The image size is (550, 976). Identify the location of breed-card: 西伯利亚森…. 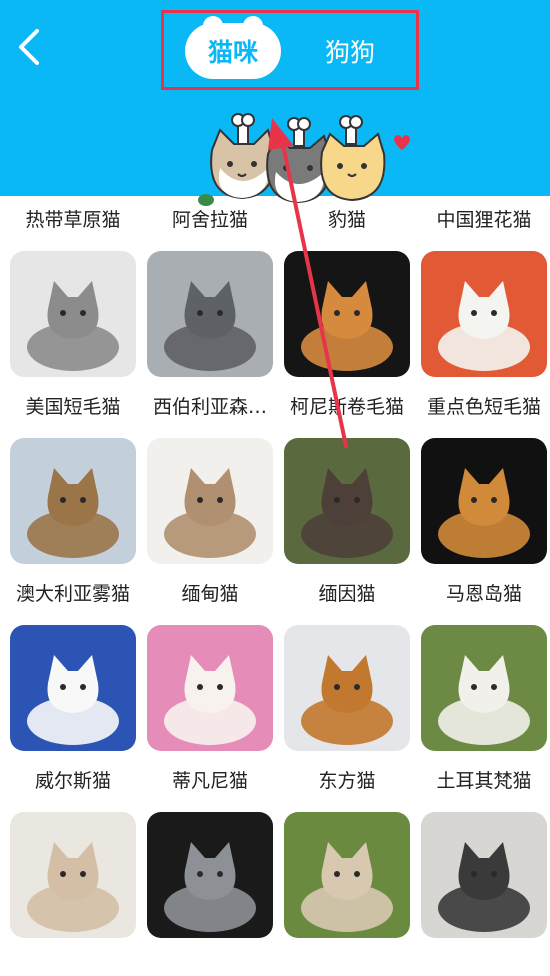
(210, 344).